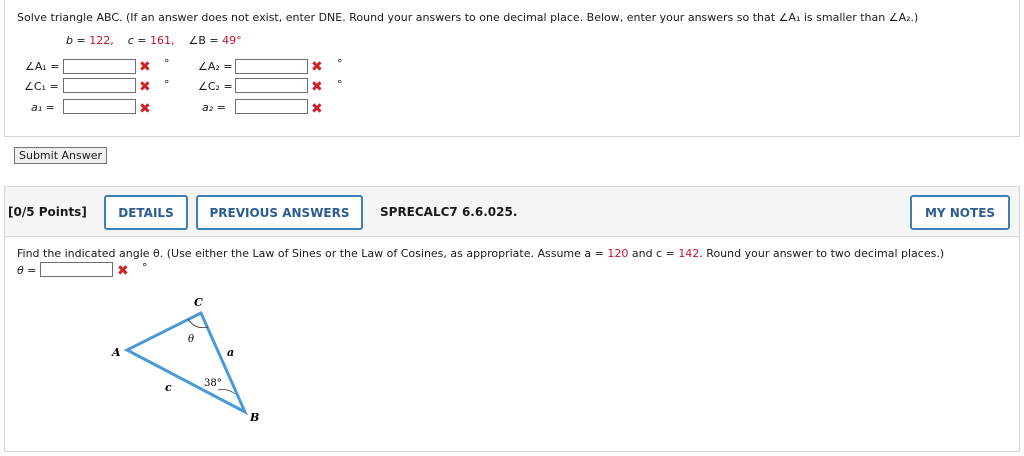 This screenshot has width=1024, height=456. I want to click on given-b-value: 122,, so click(101, 40).